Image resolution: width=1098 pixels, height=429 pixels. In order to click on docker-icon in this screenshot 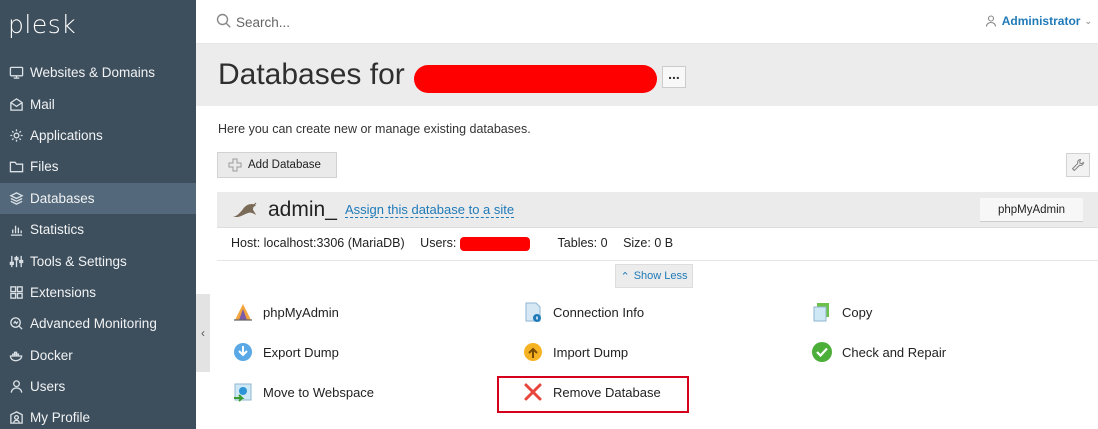, I will do `click(16, 355)`.